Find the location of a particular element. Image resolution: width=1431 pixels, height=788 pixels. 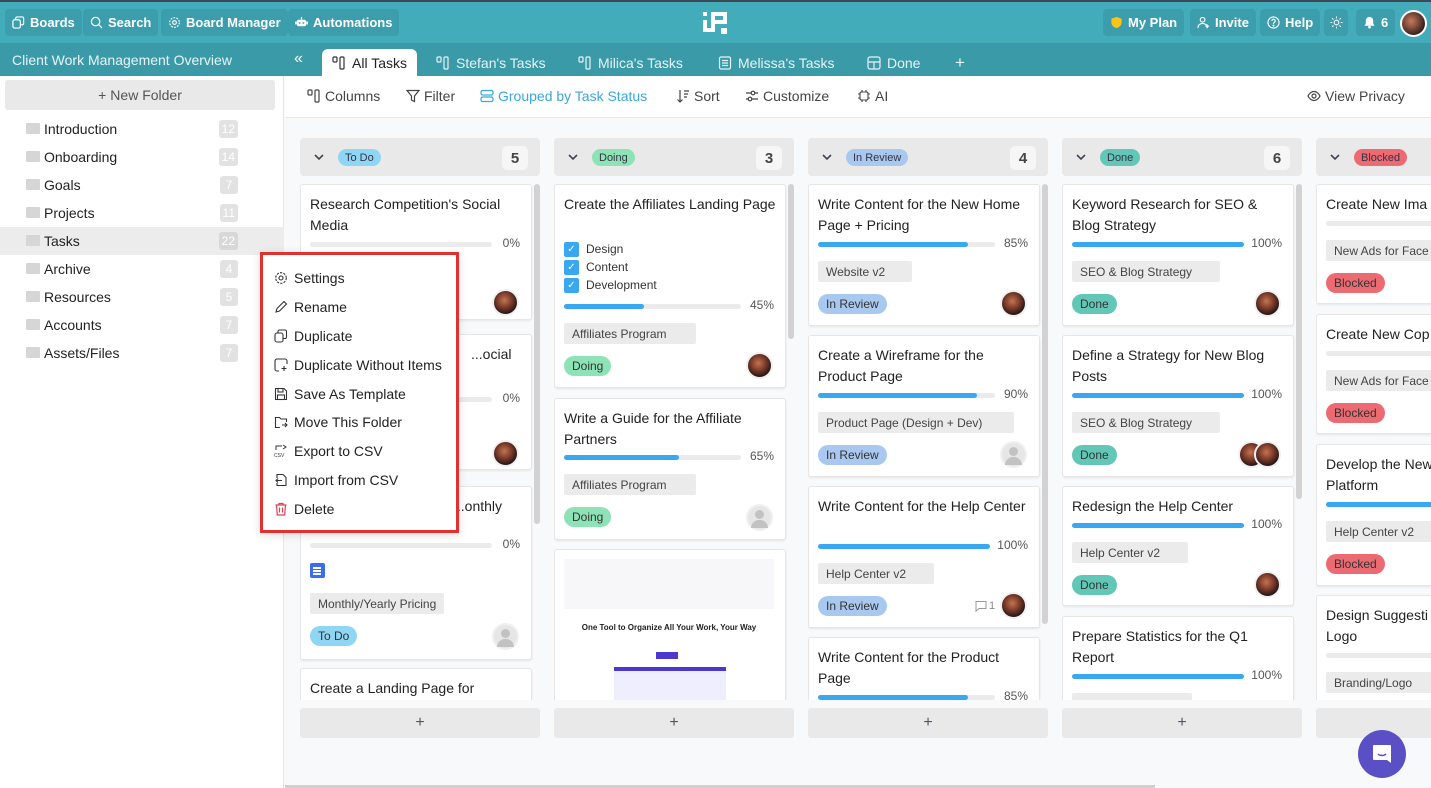

help-button: Help is located at coordinates (1290, 22).